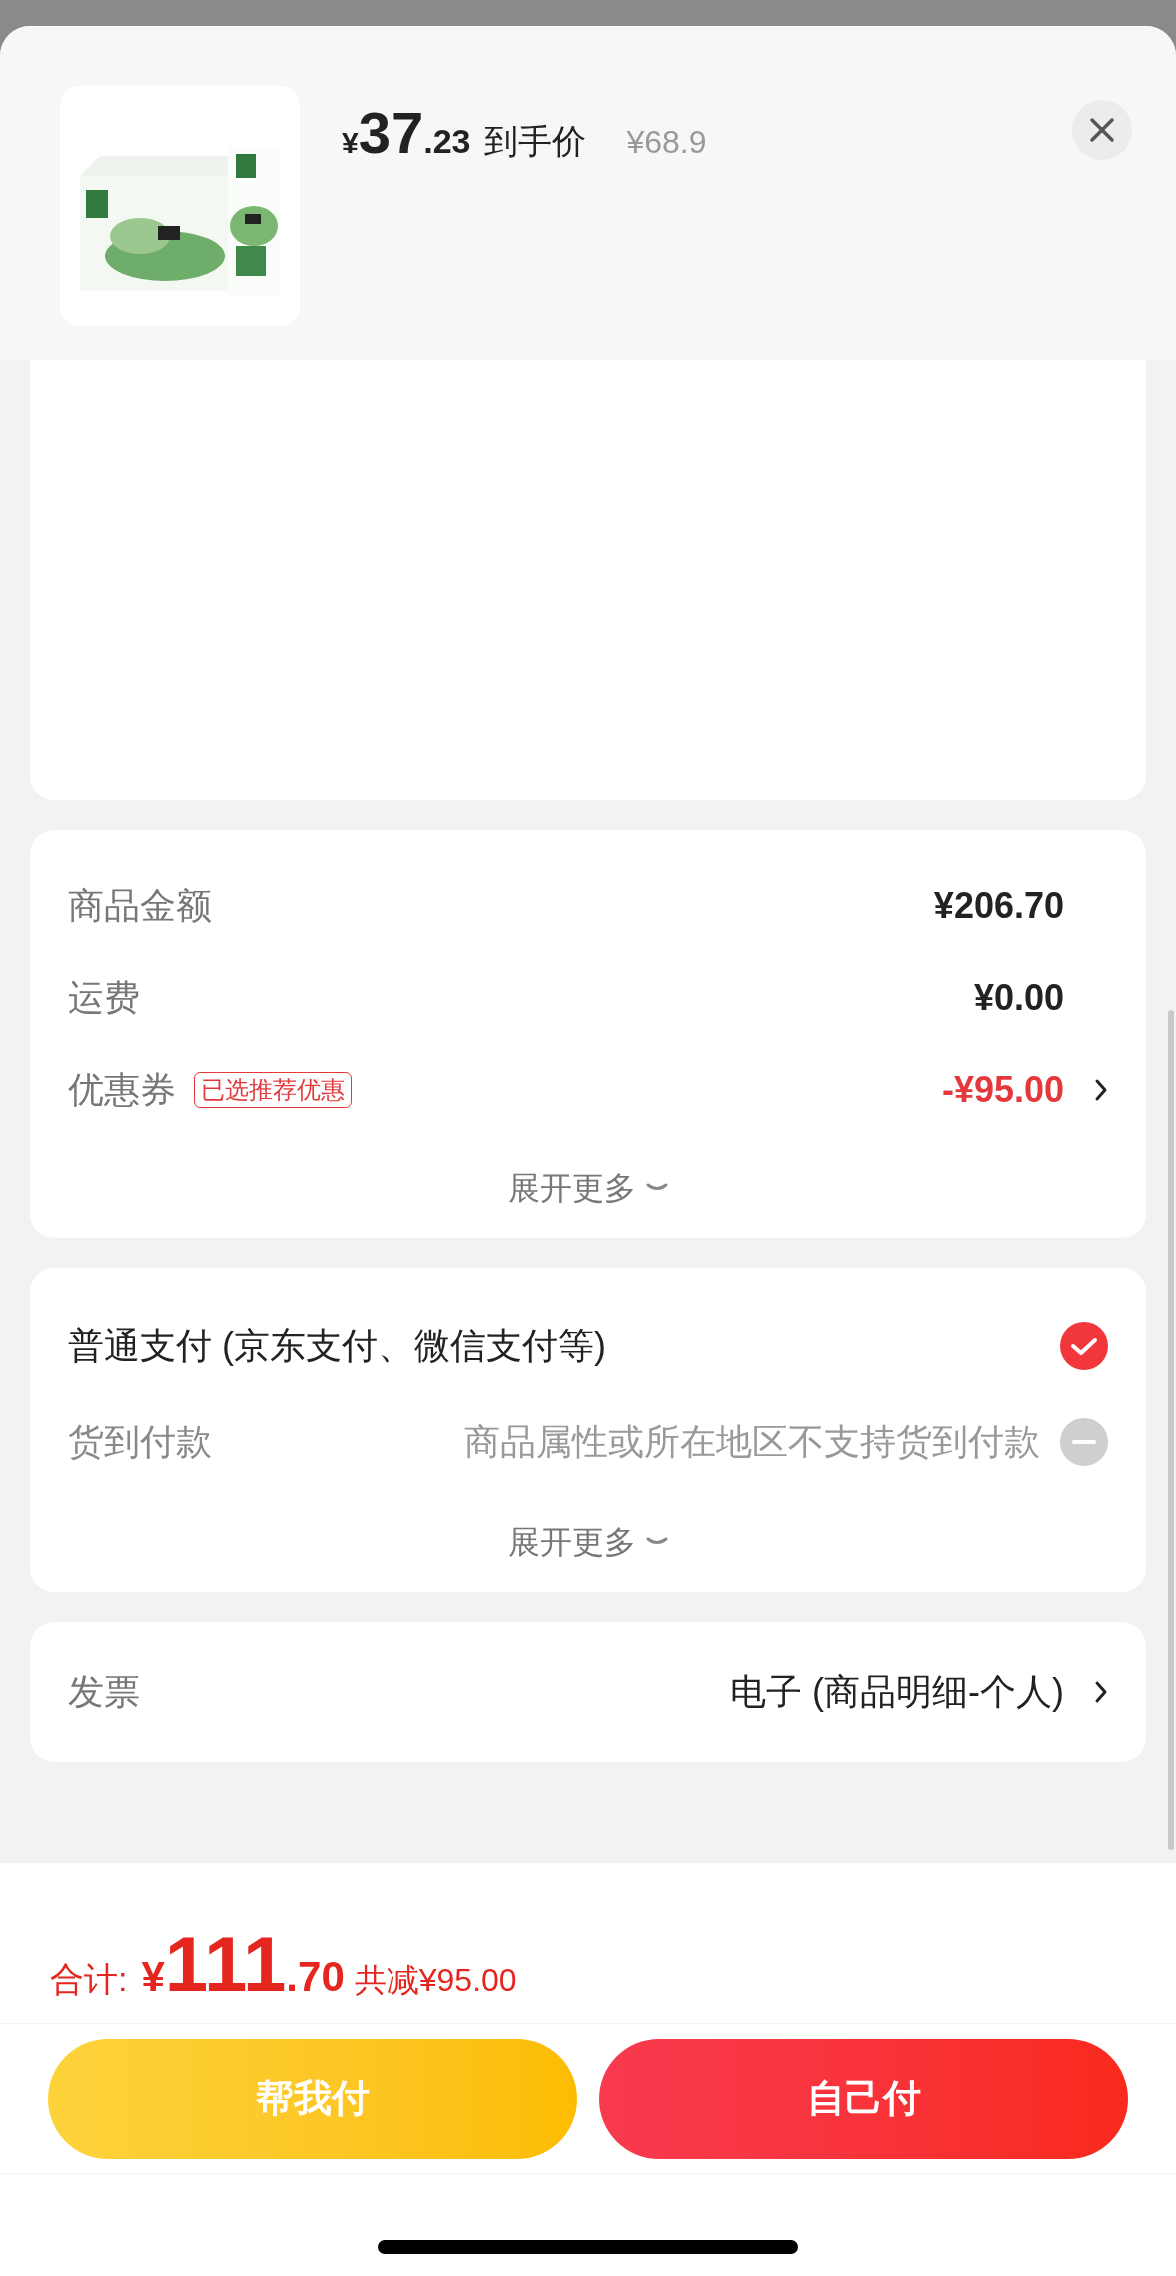 The height and width of the screenshot is (2276, 1176). What do you see at coordinates (1002, 1090) in the screenshot?
I see `row-value: -¥95.00` at bounding box center [1002, 1090].